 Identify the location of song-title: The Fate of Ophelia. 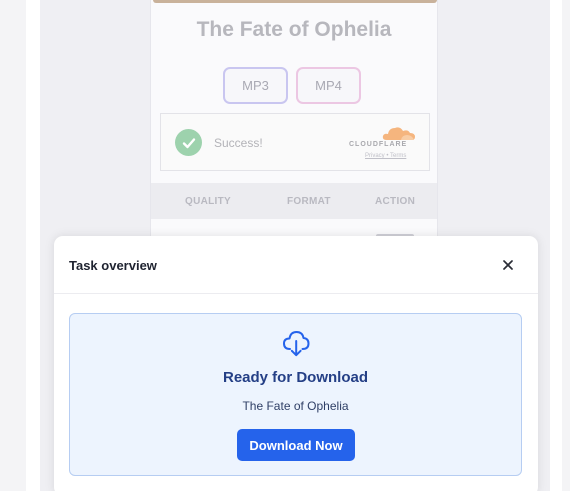
(294, 29).